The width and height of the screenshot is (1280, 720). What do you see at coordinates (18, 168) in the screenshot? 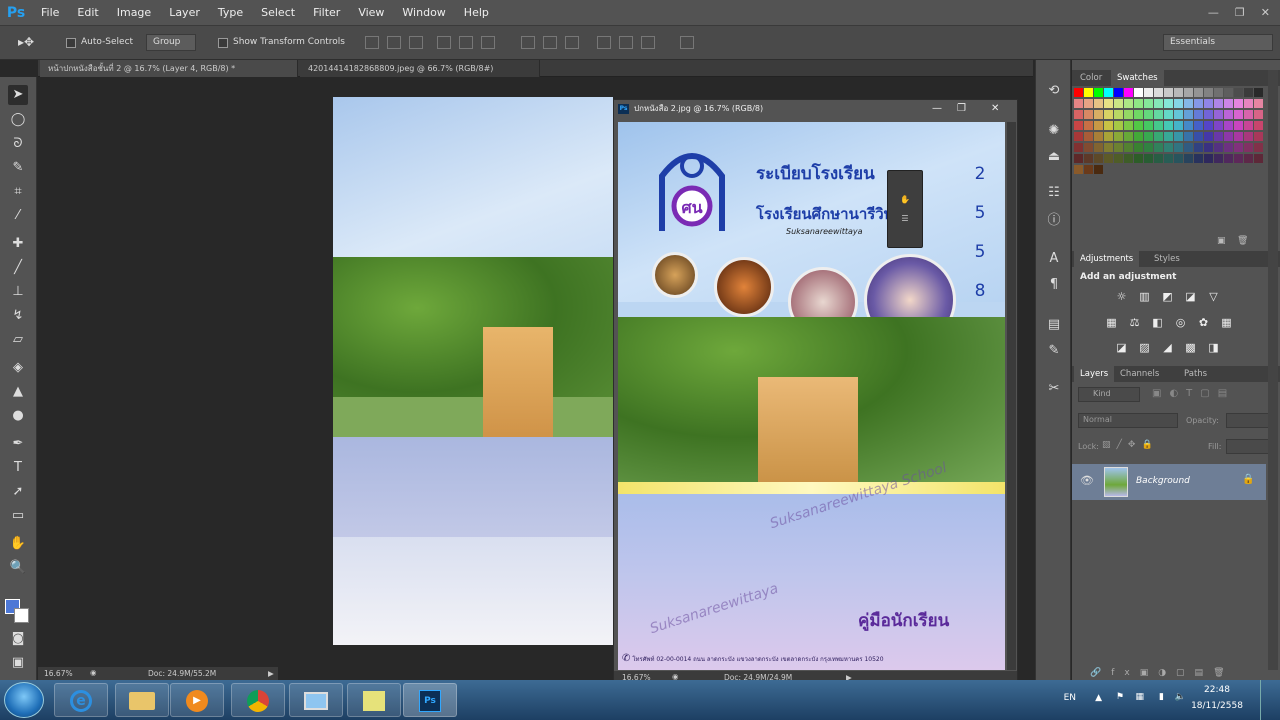
I see `quick-select-tool-icon: ✎` at bounding box center [18, 168].